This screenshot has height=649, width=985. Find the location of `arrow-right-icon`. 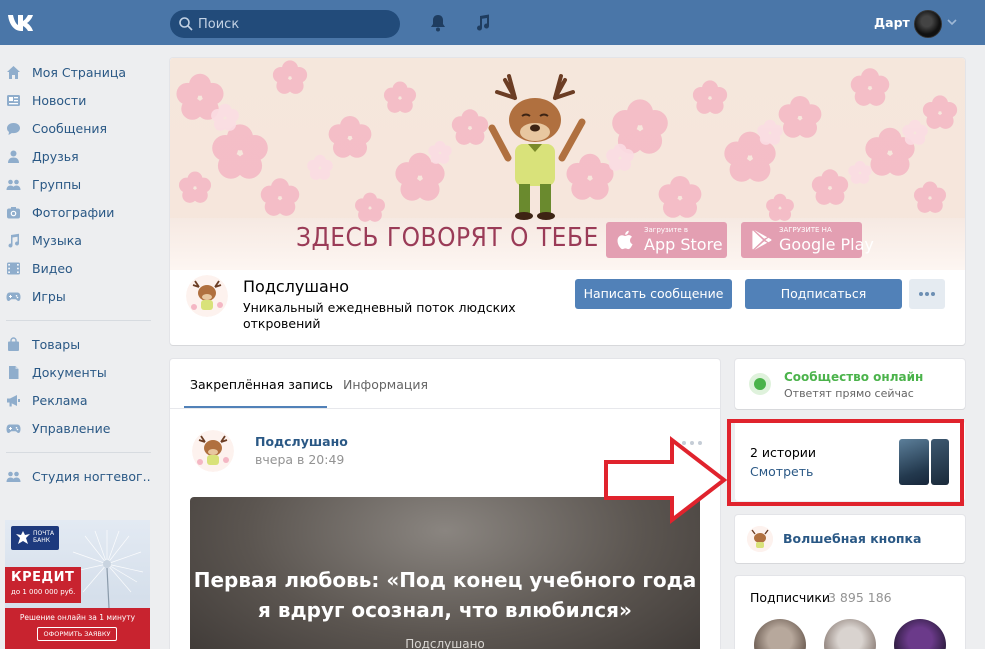

arrow-right-icon is located at coordinates (666, 480).